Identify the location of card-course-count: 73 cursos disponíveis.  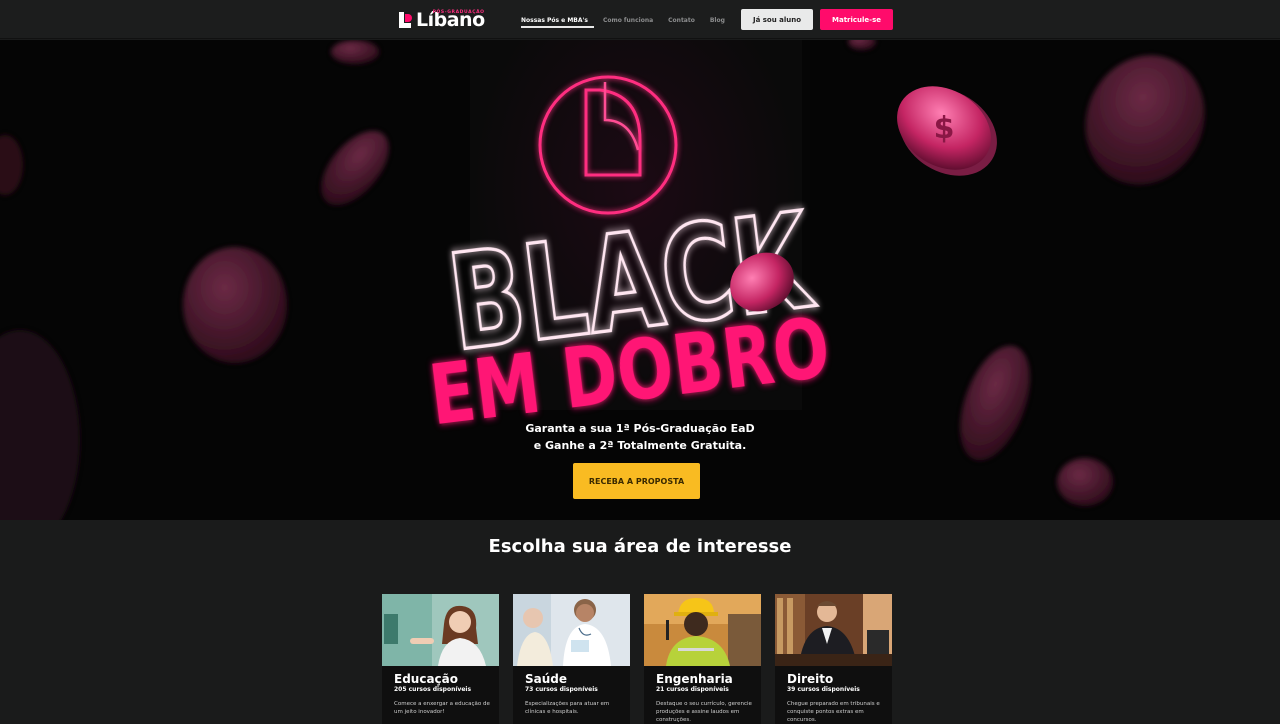
(561, 689).